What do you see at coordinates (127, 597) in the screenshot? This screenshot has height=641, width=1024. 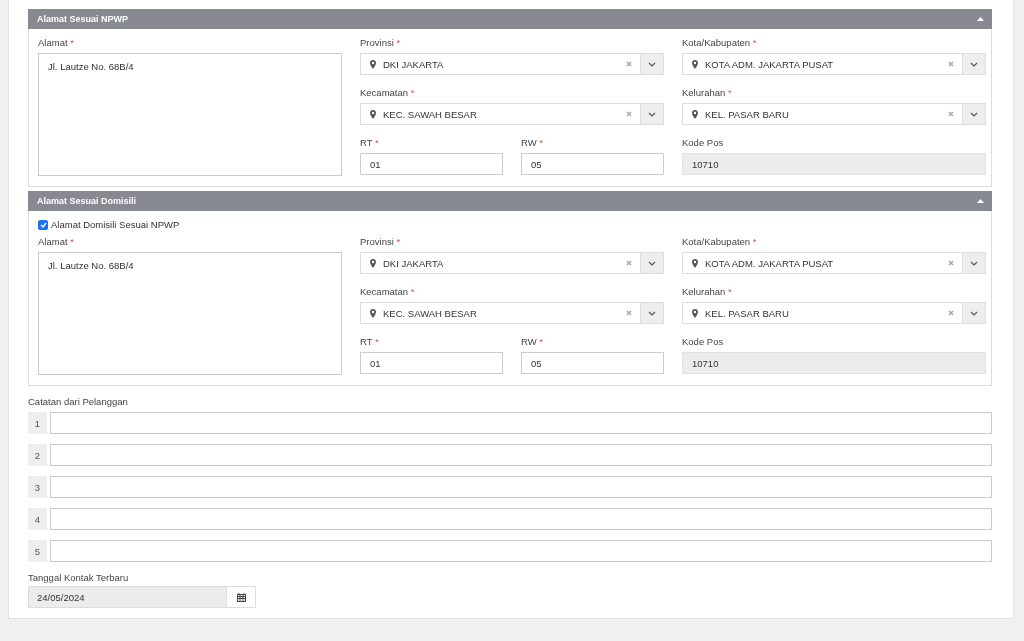 I see `date-field: 24/05/2024` at bounding box center [127, 597].